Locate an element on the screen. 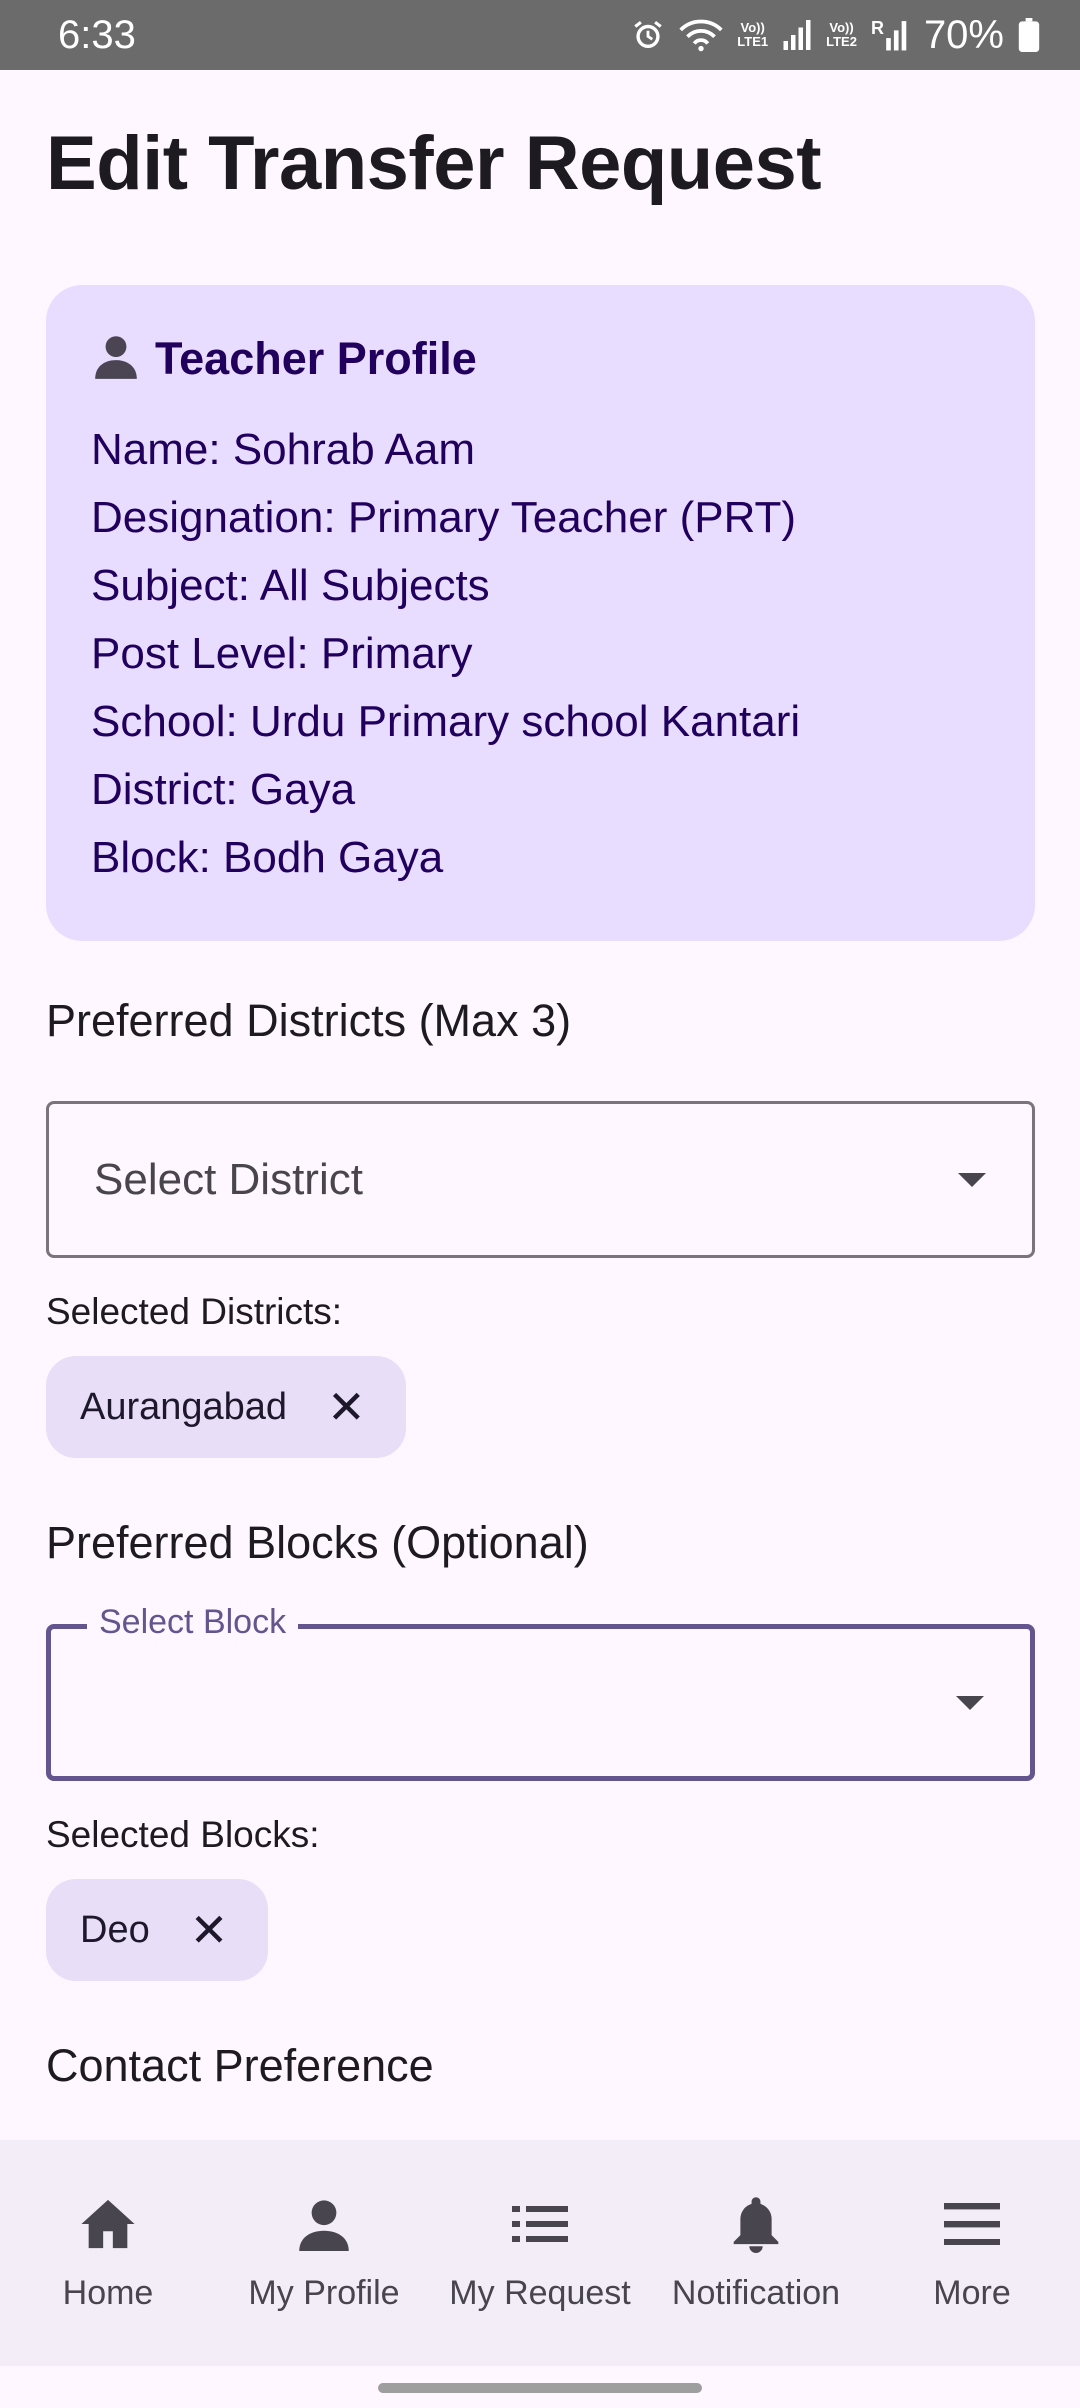 Image resolution: width=1080 pixels, height=2408 pixels. nav-item-my-request: My Request is located at coordinates (540, 2253).